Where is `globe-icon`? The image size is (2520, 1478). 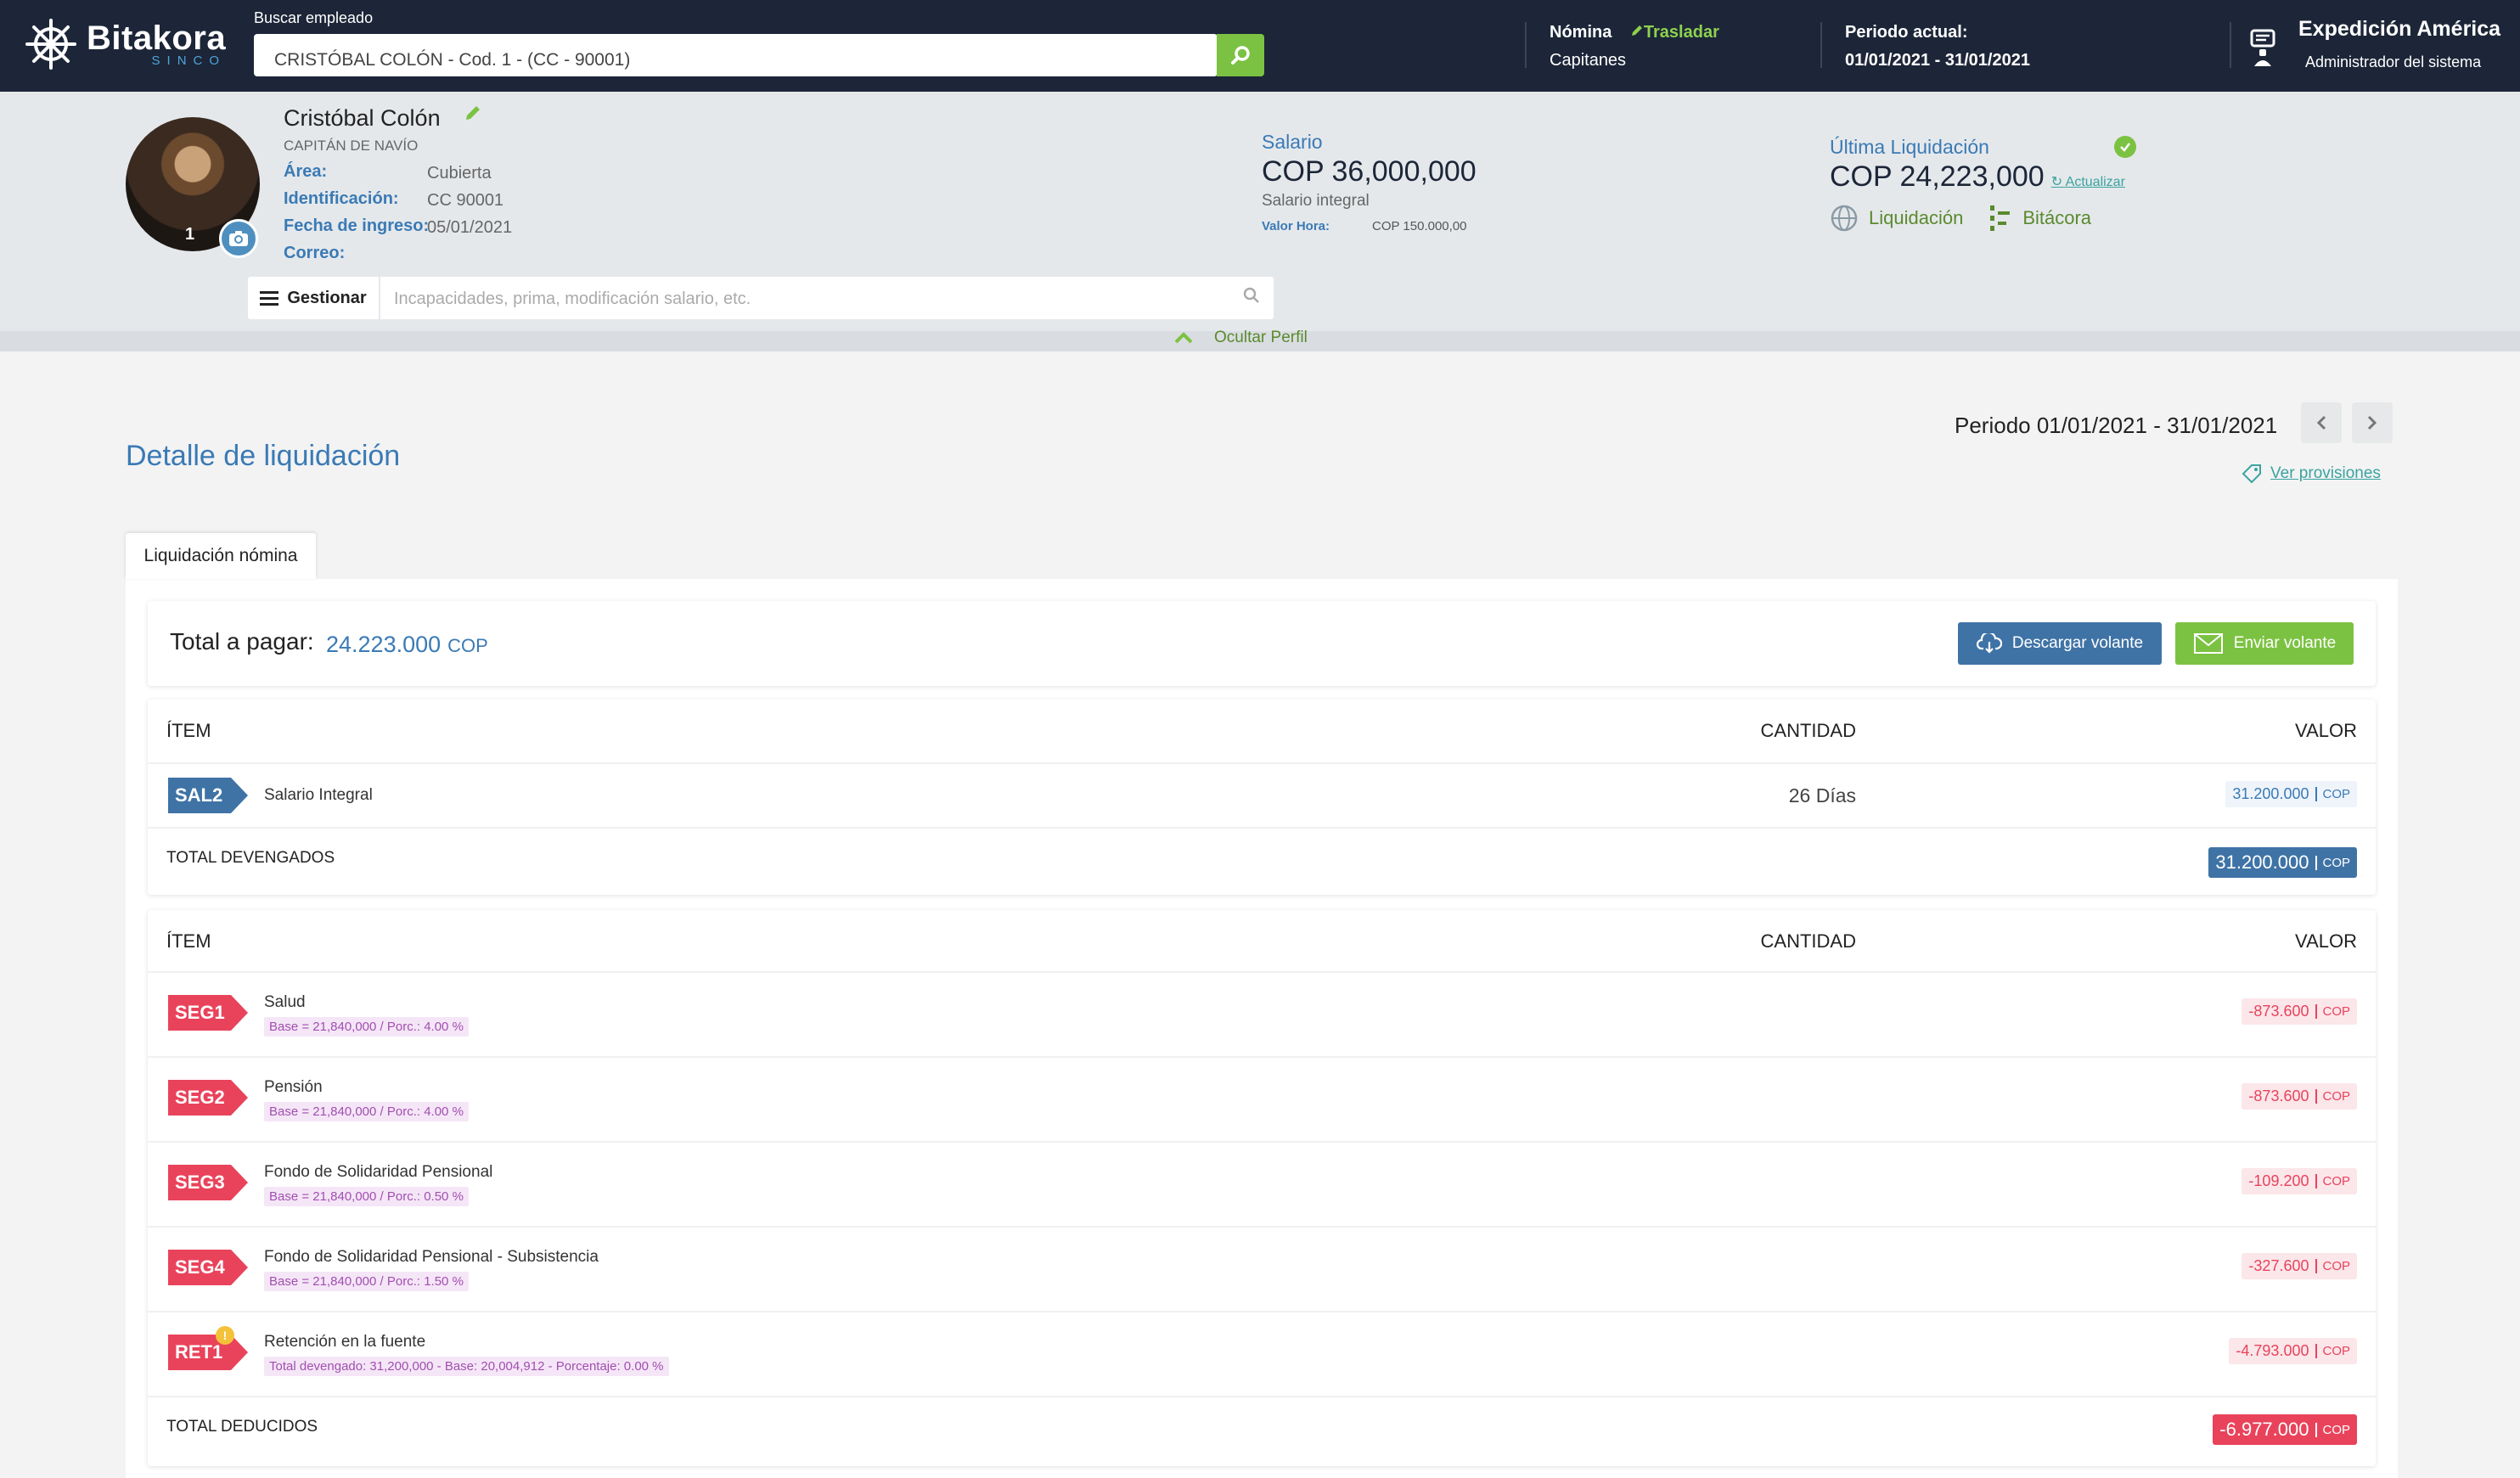
globe-icon is located at coordinates (1844, 218).